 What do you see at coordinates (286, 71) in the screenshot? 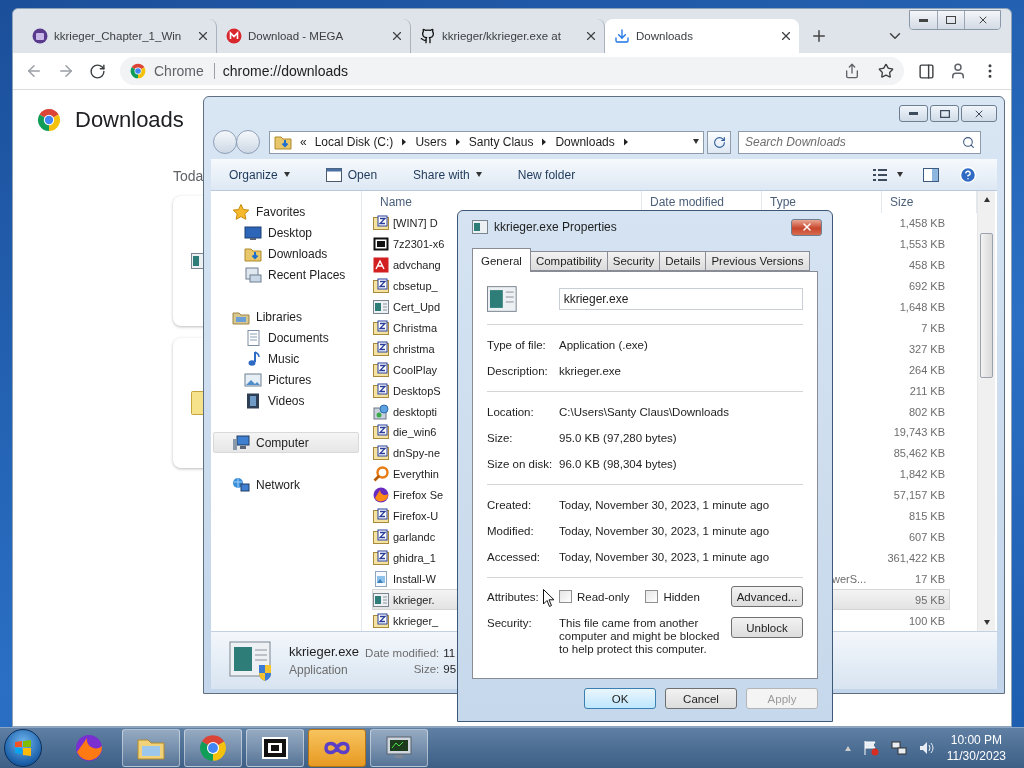
I see `url-text: chrome://downloads` at bounding box center [286, 71].